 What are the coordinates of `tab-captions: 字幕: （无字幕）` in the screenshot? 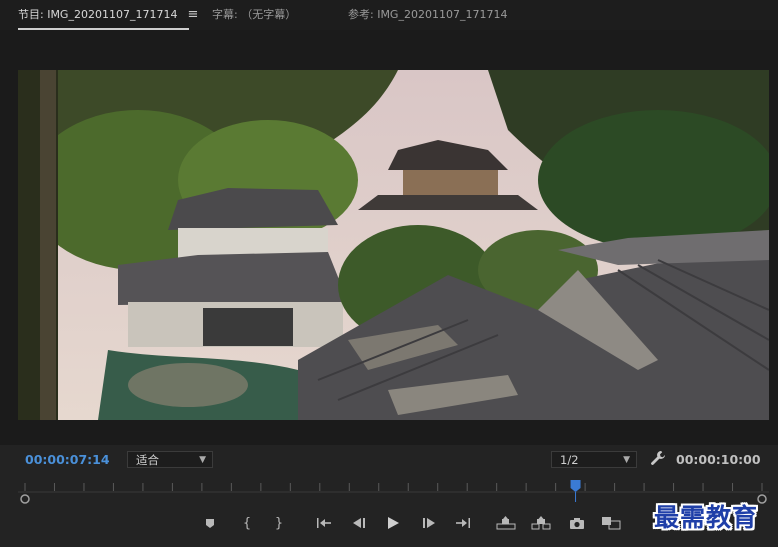 It's located at (254, 14).